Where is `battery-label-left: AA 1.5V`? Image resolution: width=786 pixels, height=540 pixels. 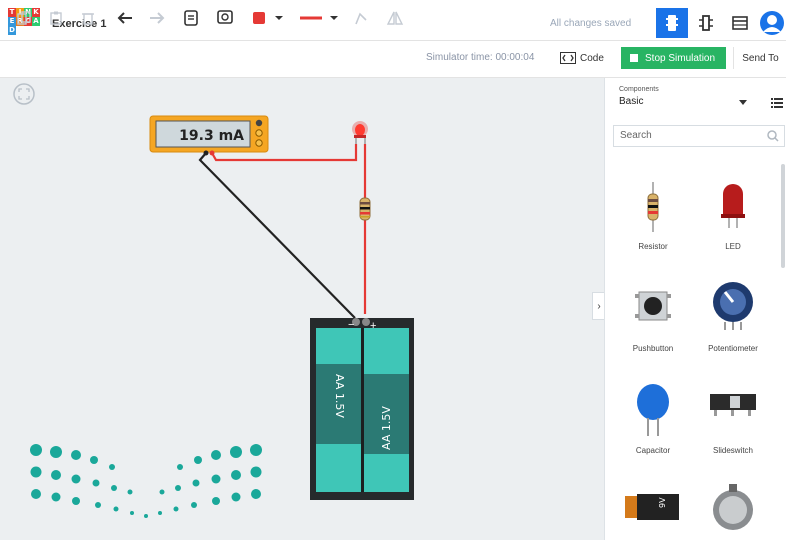 battery-label-left: AA 1.5V is located at coordinates (339, 396).